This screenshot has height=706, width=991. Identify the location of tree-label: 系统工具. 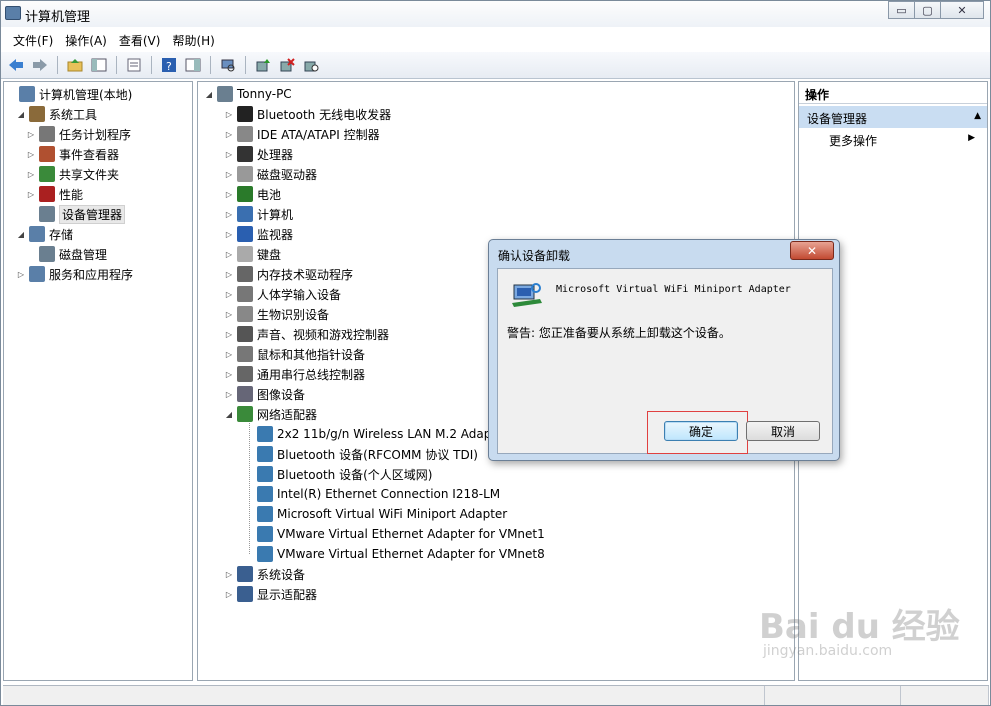
(73, 114).